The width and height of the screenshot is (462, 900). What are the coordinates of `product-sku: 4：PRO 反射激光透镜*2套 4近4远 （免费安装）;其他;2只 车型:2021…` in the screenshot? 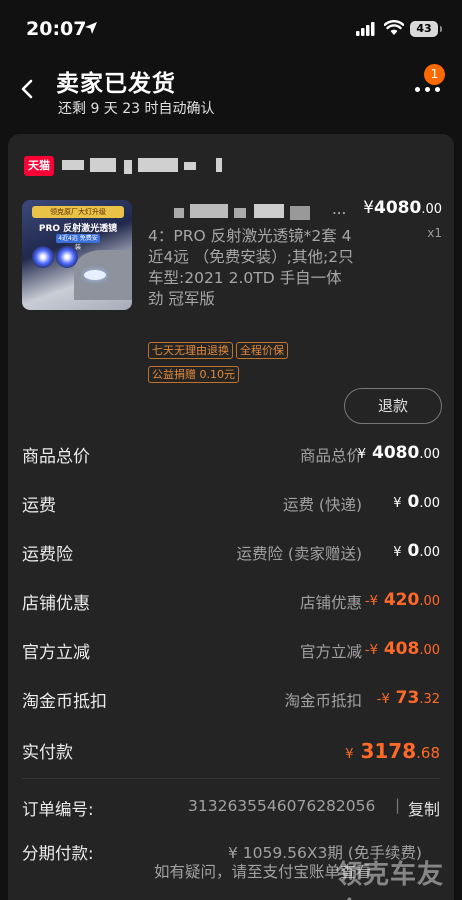 It's located at (253, 268).